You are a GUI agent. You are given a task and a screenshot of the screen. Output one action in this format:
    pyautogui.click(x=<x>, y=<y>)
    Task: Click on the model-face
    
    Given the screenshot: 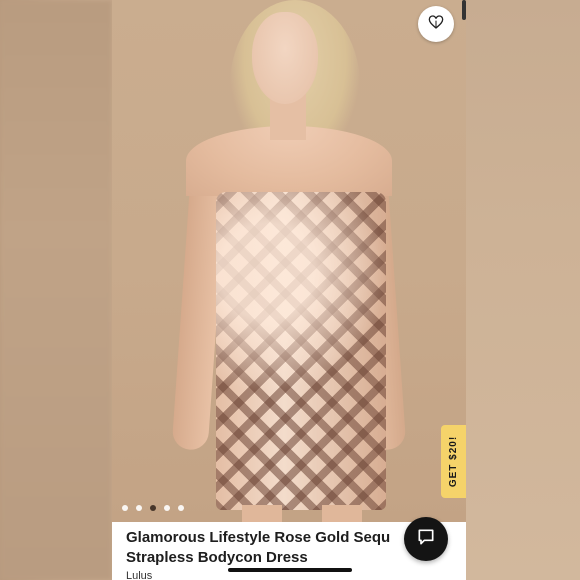 What is the action you would take?
    pyautogui.click(x=285, y=58)
    